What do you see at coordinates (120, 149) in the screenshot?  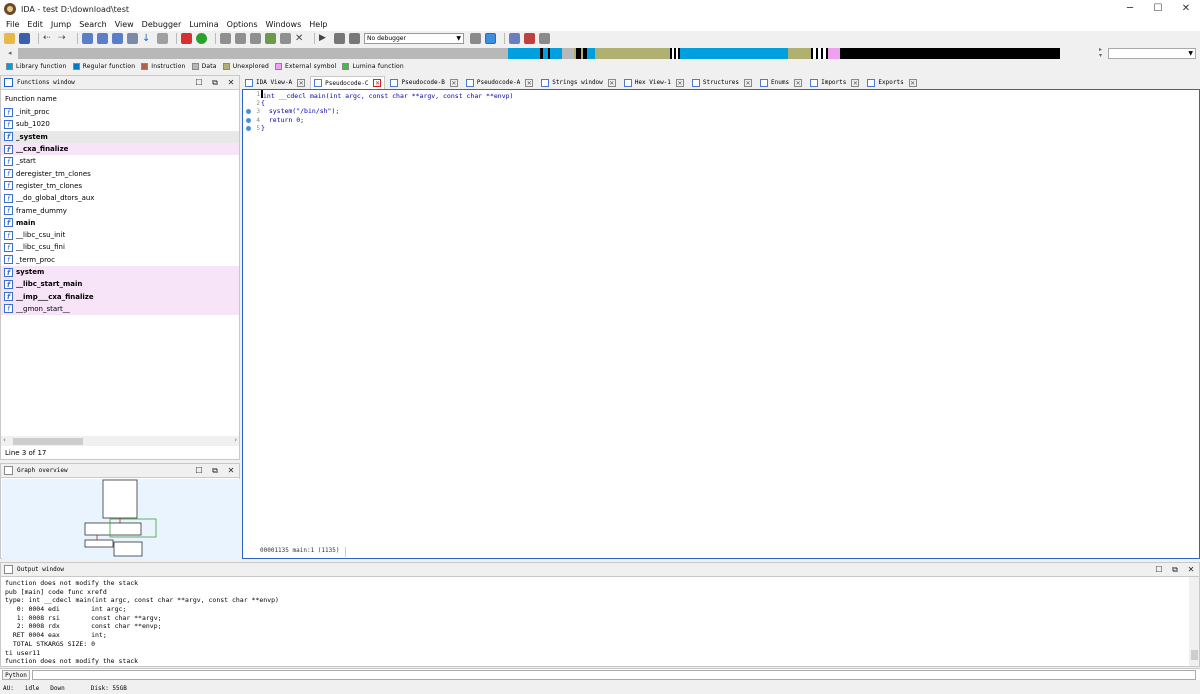 I see `function-row: f __cxa_finalize` at bounding box center [120, 149].